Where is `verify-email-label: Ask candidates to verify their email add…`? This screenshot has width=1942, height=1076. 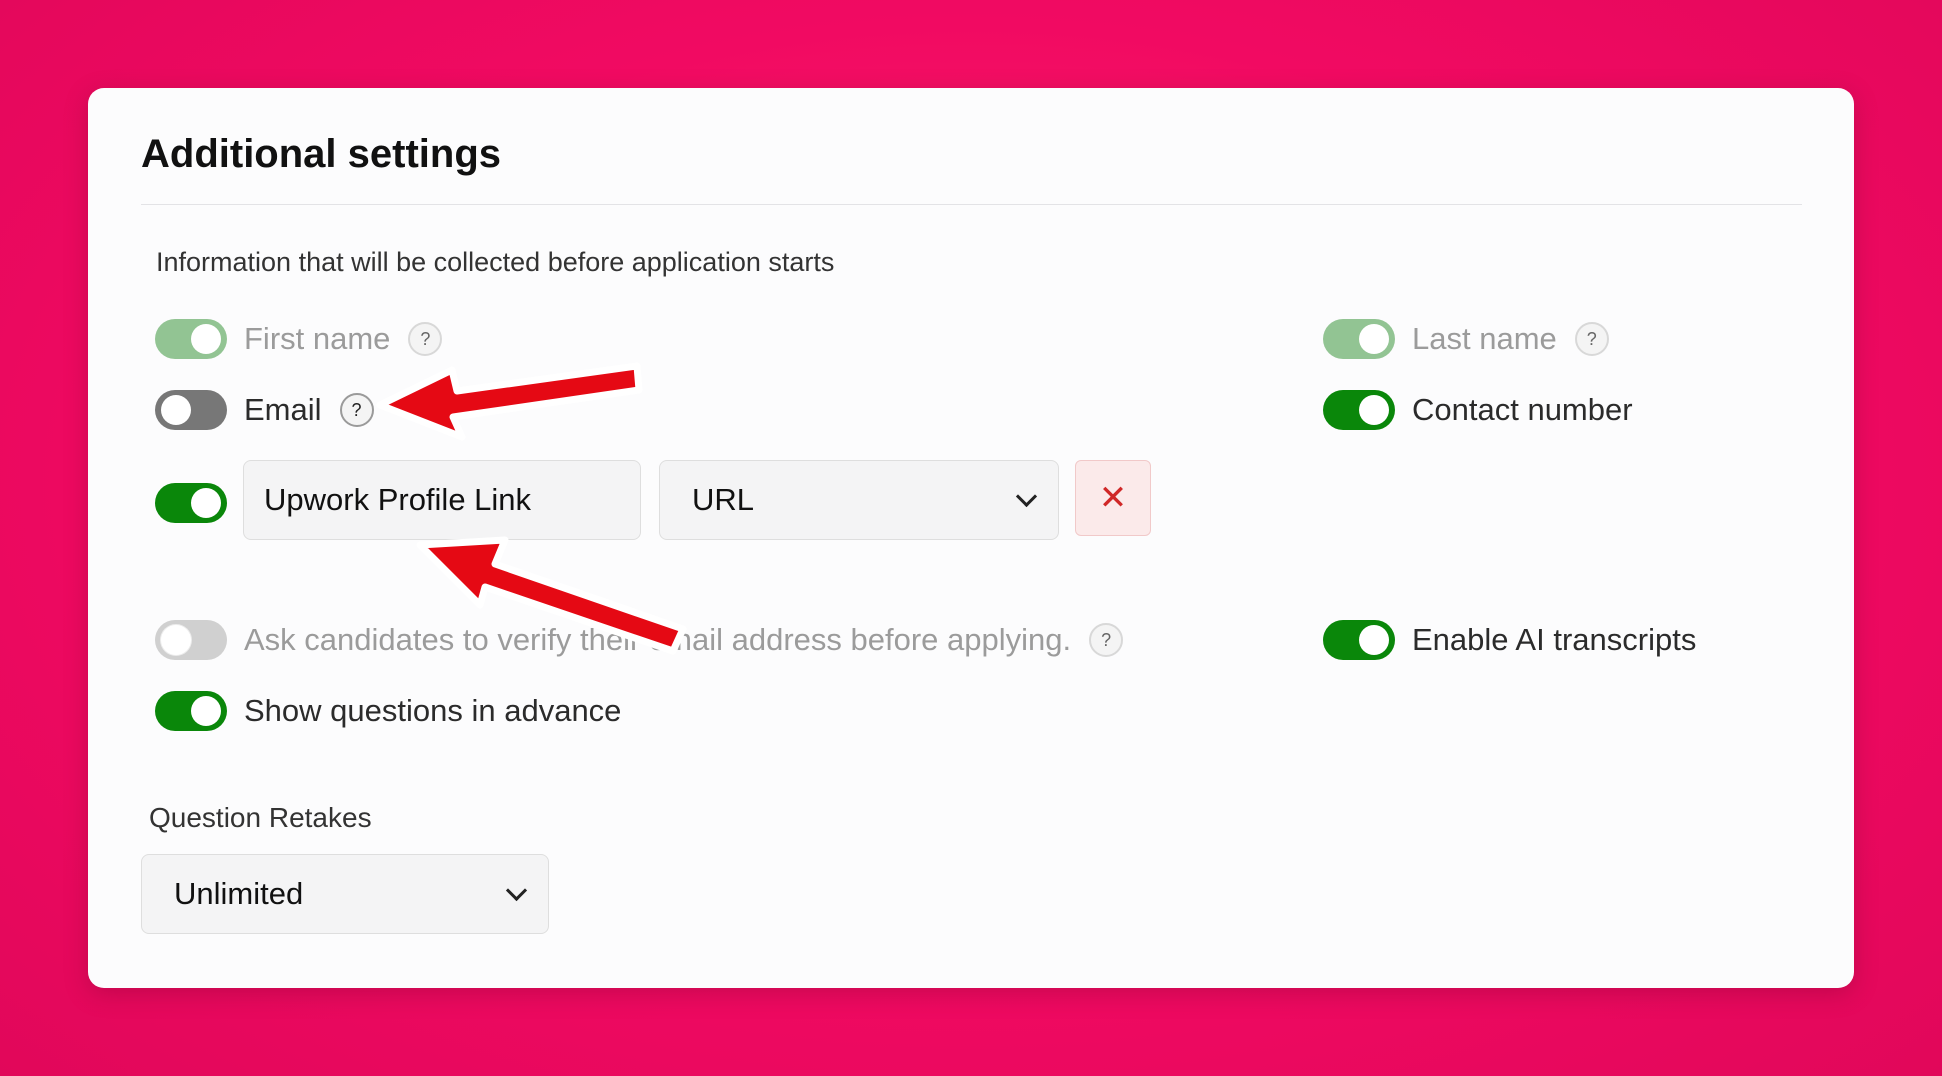
verify-email-label: Ask candidates to verify their email add… is located at coordinates (658, 639).